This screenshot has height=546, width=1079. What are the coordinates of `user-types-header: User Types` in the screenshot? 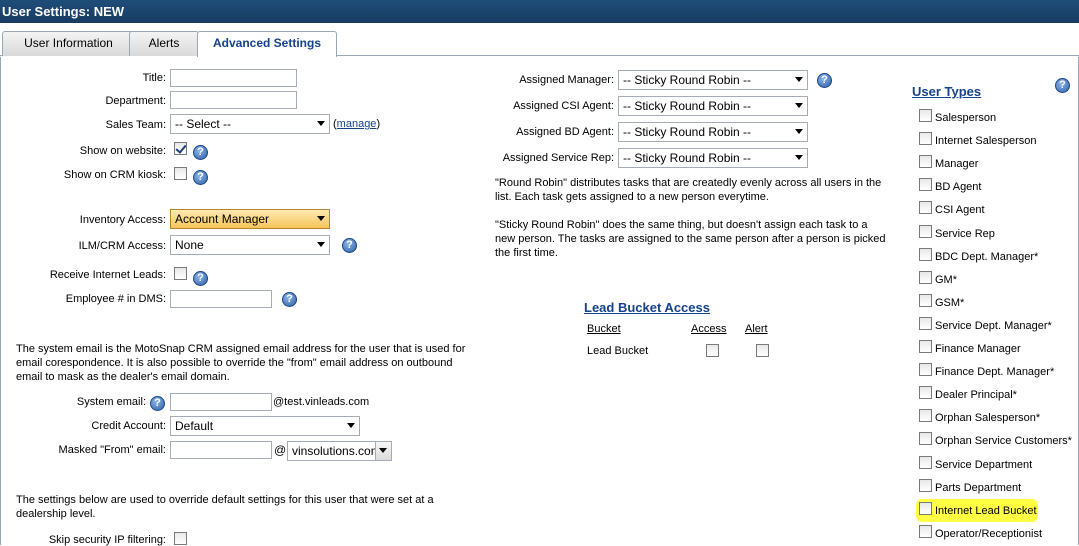 It's located at (947, 91).